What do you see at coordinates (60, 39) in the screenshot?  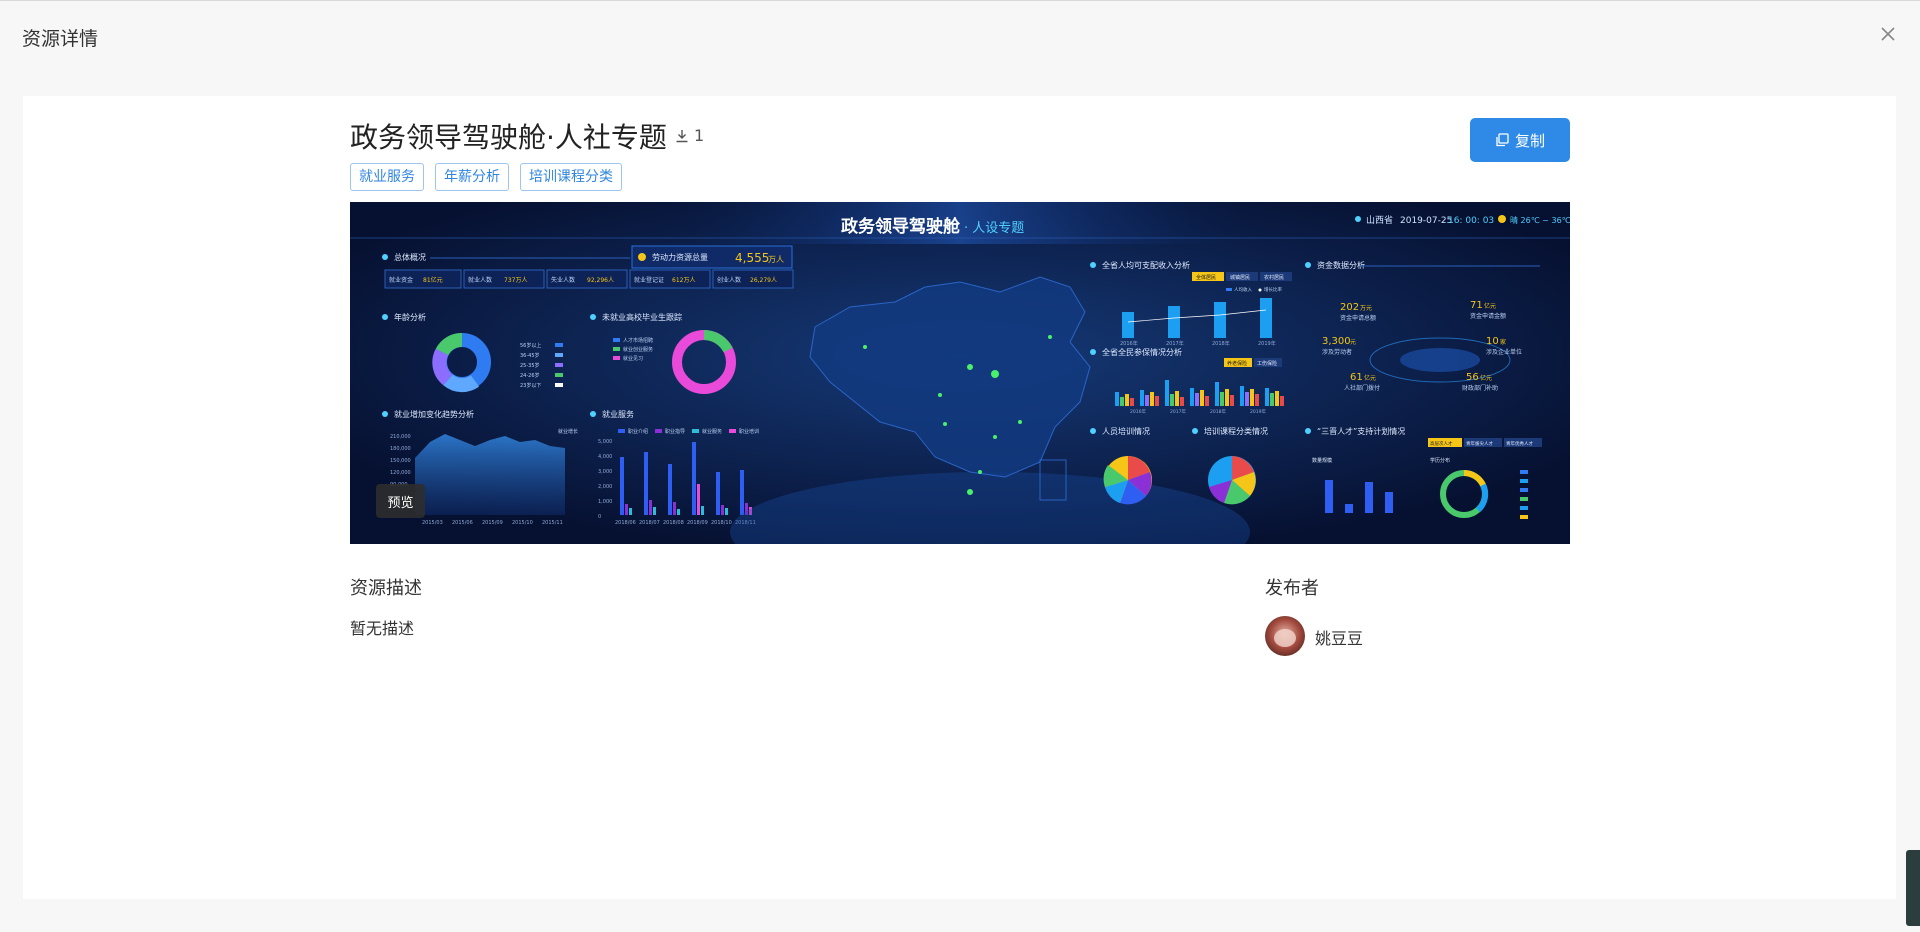 I see `dialog-title: 资源详情` at bounding box center [60, 39].